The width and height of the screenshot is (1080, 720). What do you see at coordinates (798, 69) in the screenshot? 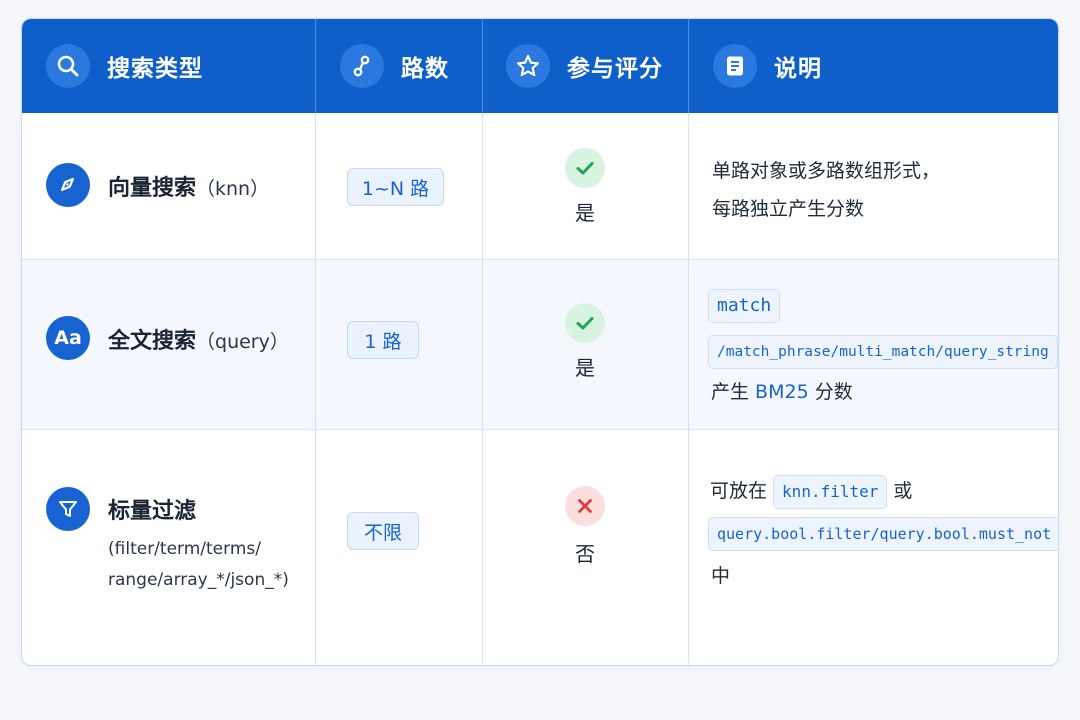
I see `header-label: 说明` at bounding box center [798, 69].